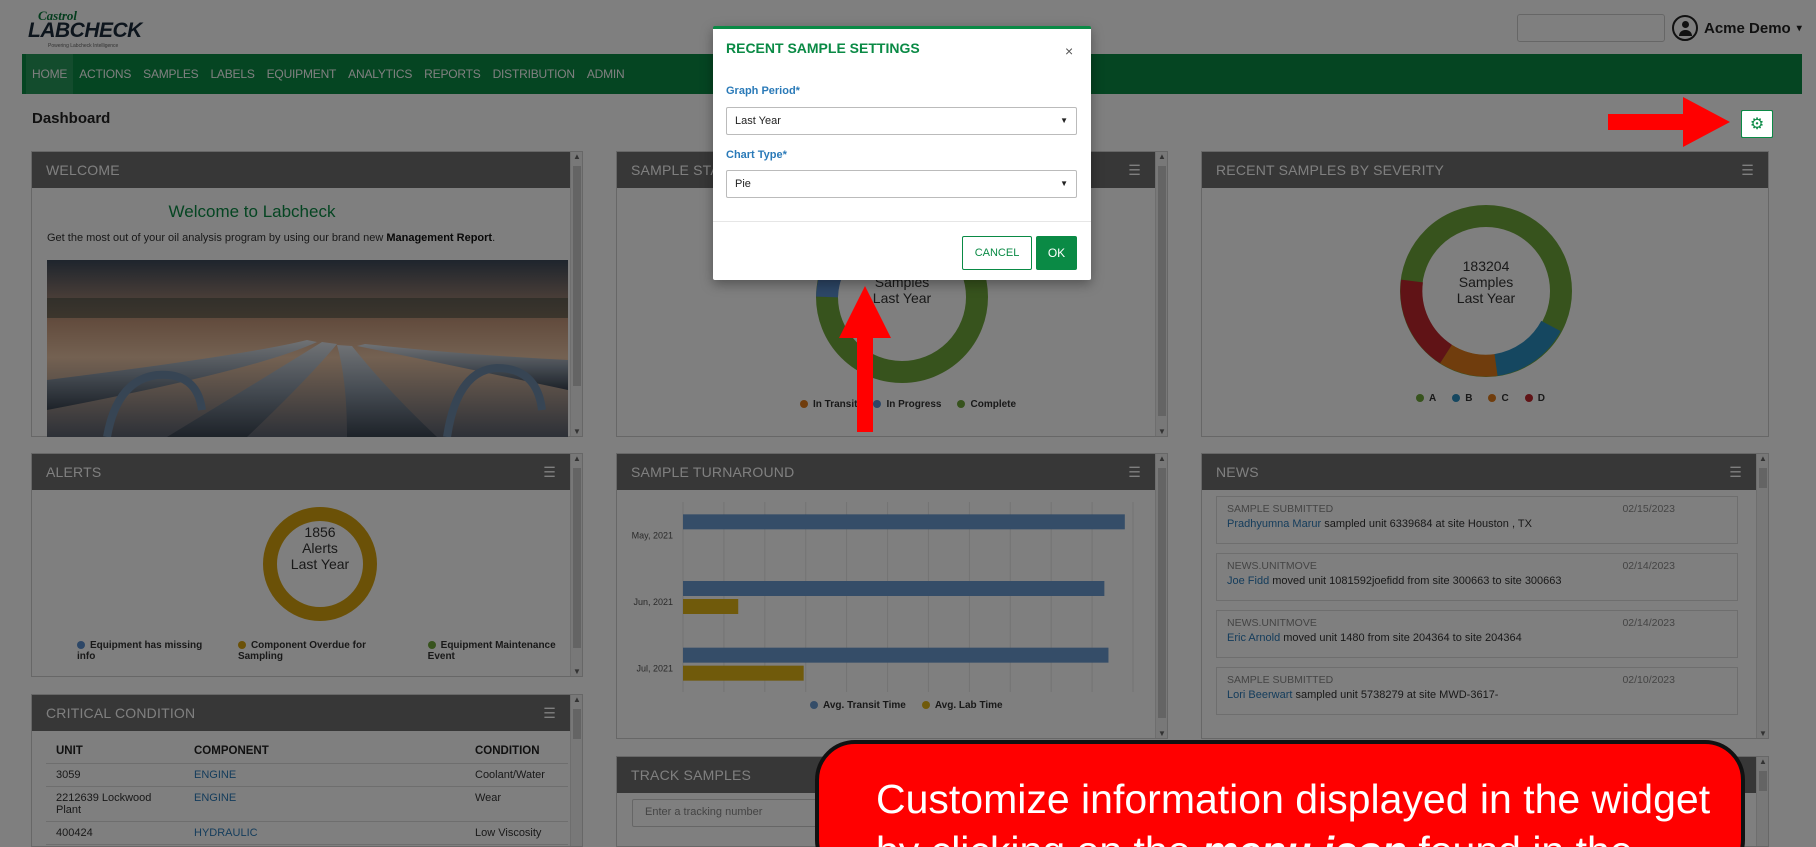 The height and width of the screenshot is (847, 1816). What do you see at coordinates (902, 221) in the screenshot?
I see `modal-divider` at bounding box center [902, 221].